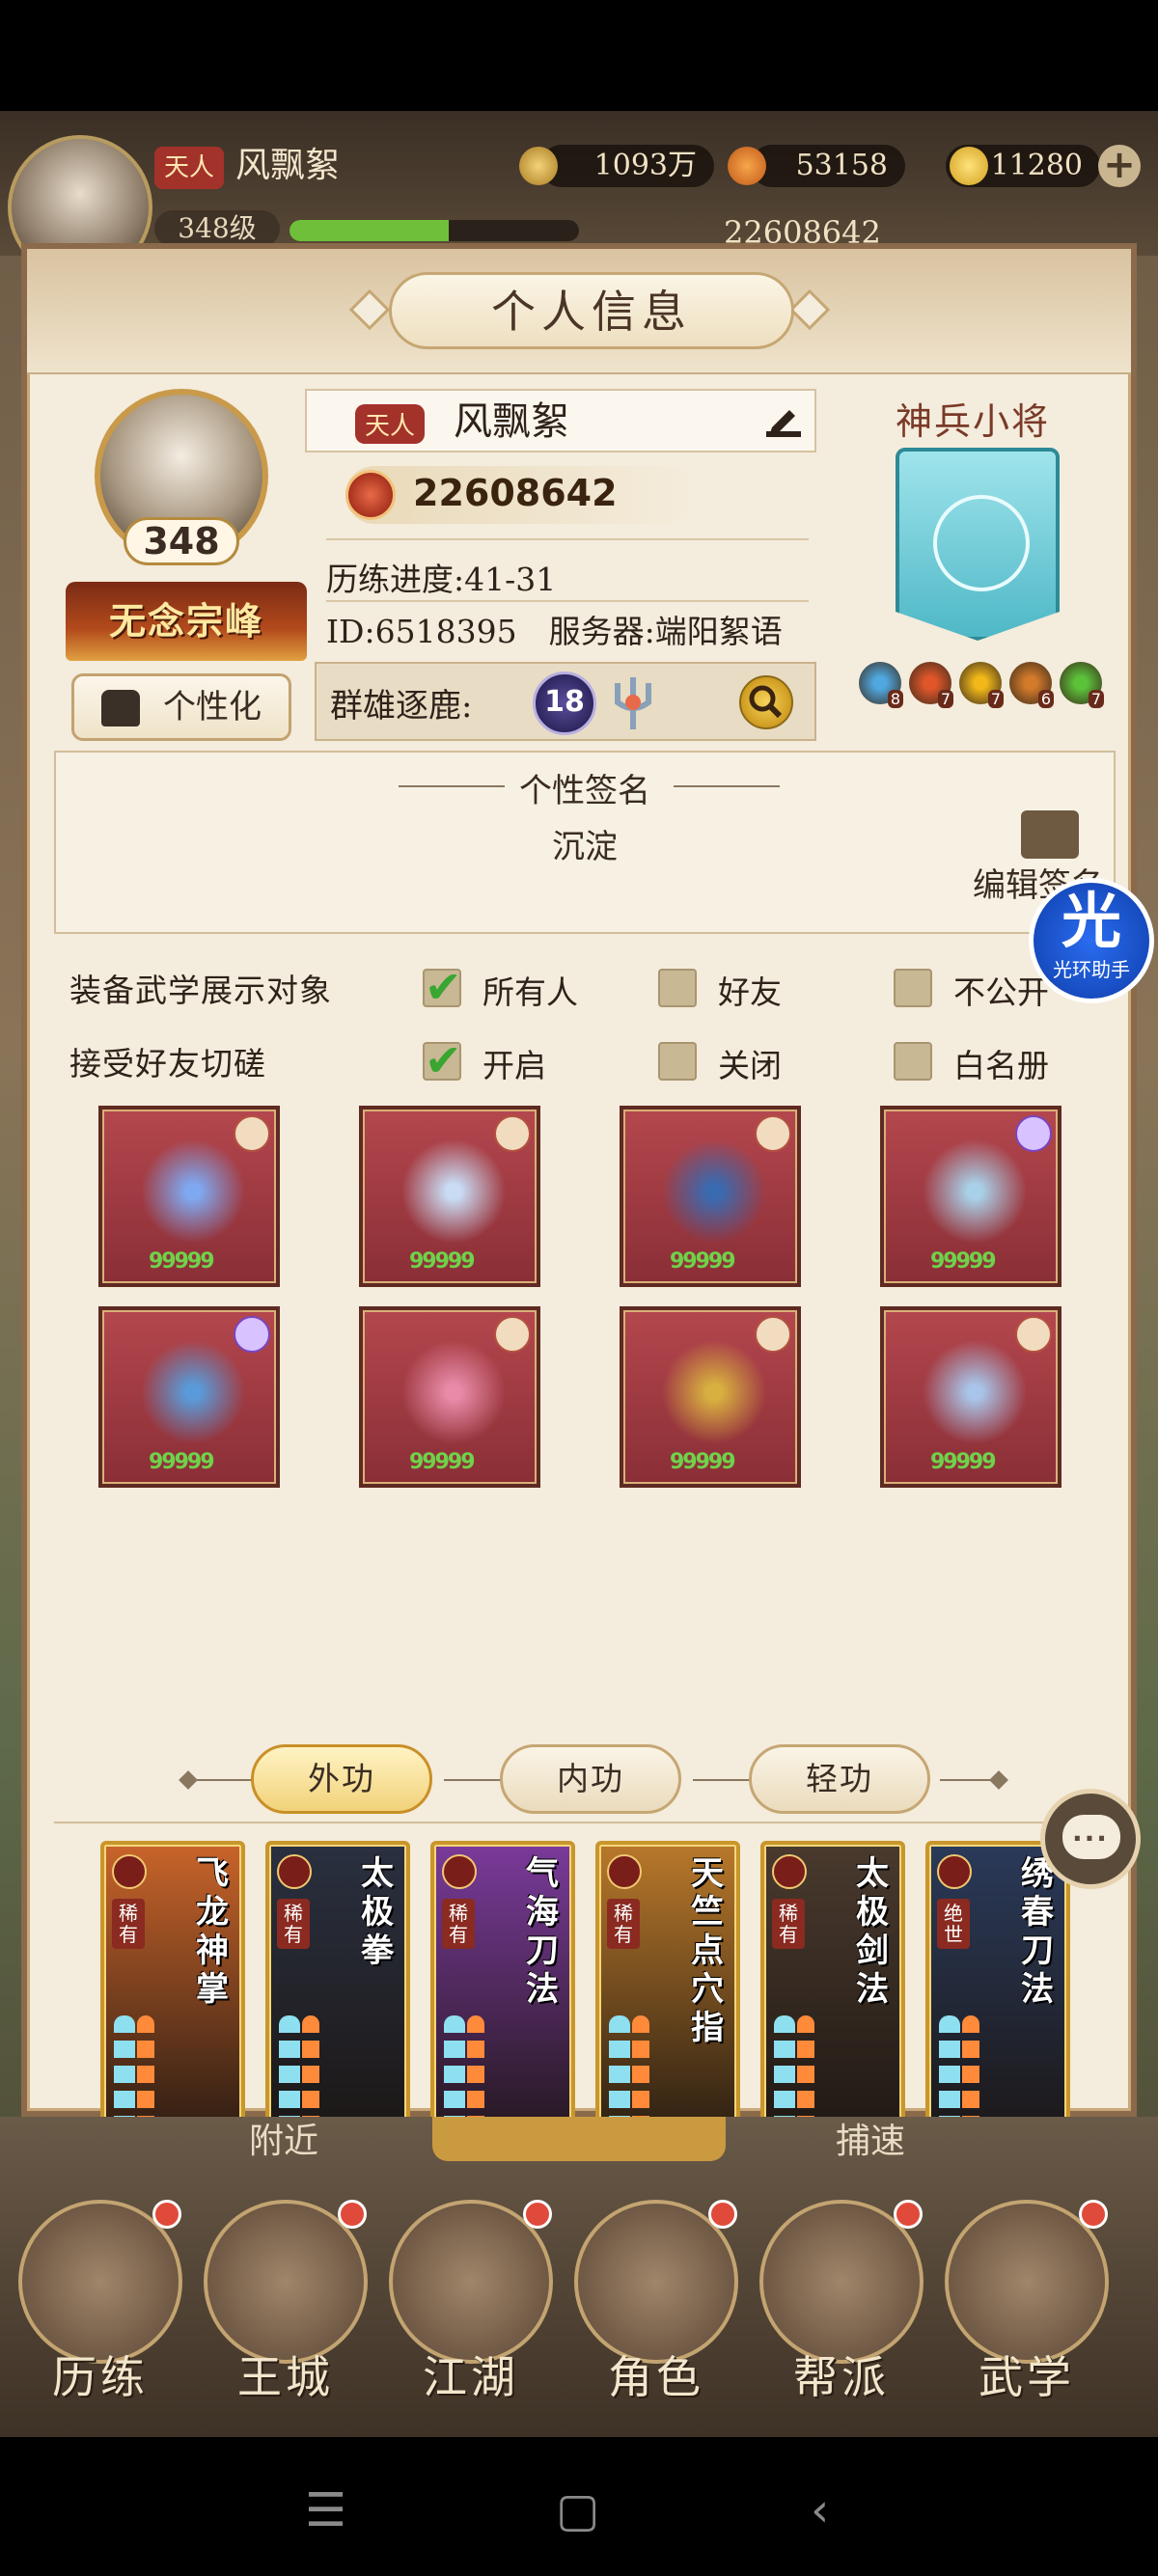  Describe the element at coordinates (189, 168) in the screenshot. I see `hud-title-badge: 天人` at that location.